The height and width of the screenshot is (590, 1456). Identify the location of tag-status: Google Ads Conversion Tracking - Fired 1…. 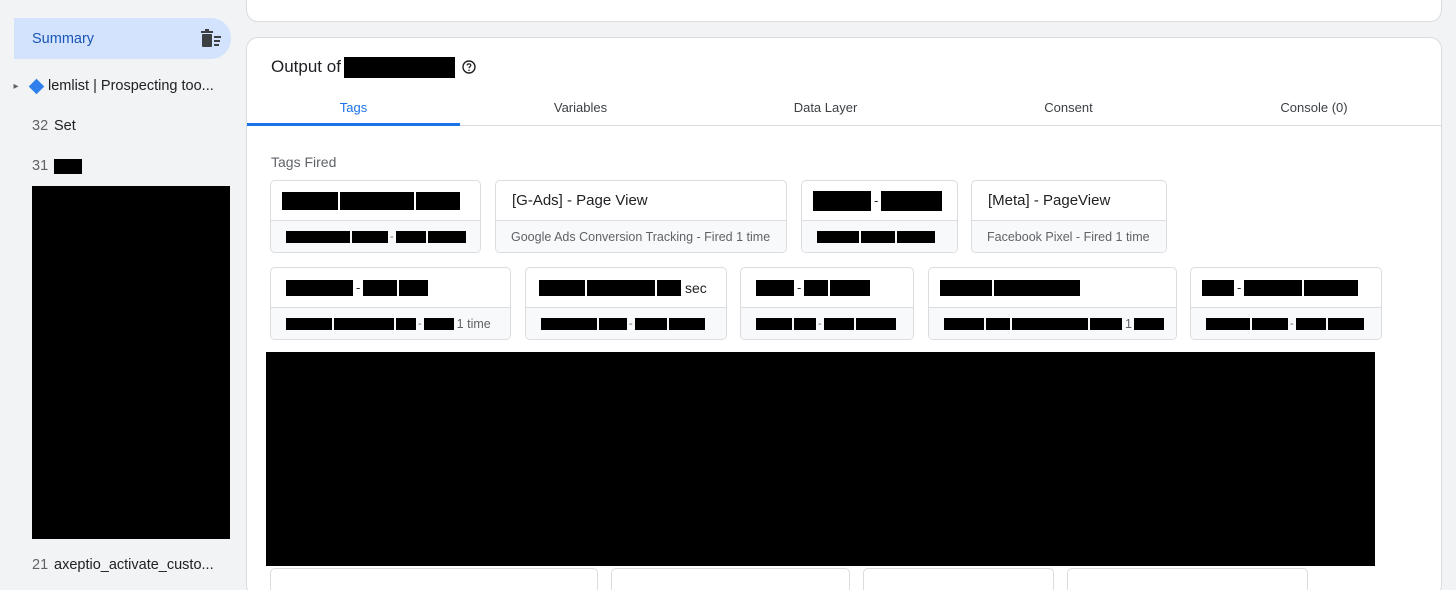
(641, 236).